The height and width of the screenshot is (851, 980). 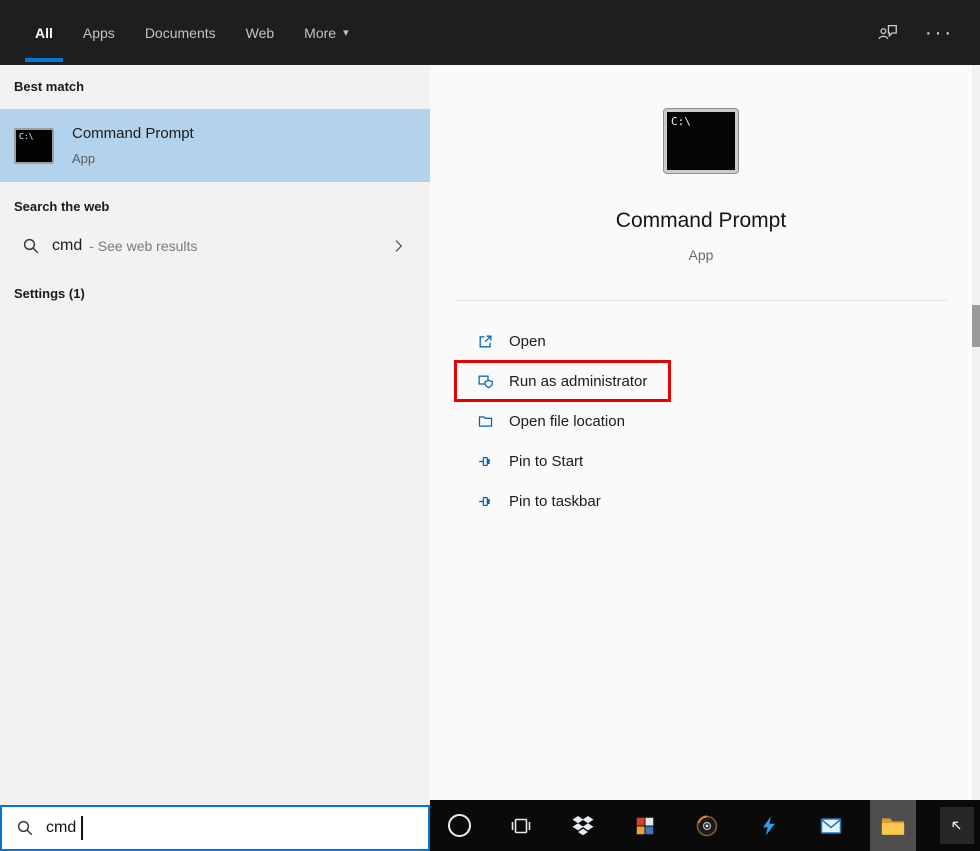 I want to click on mail-icon, so click(x=831, y=825).